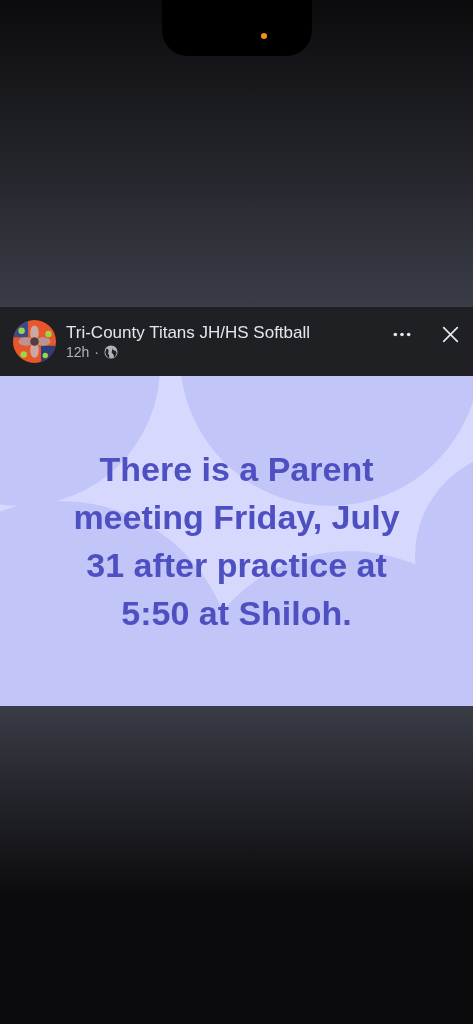 This screenshot has width=473, height=1024. What do you see at coordinates (450, 334) in the screenshot?
I see `close-icon` at bounding box center [450, 334].